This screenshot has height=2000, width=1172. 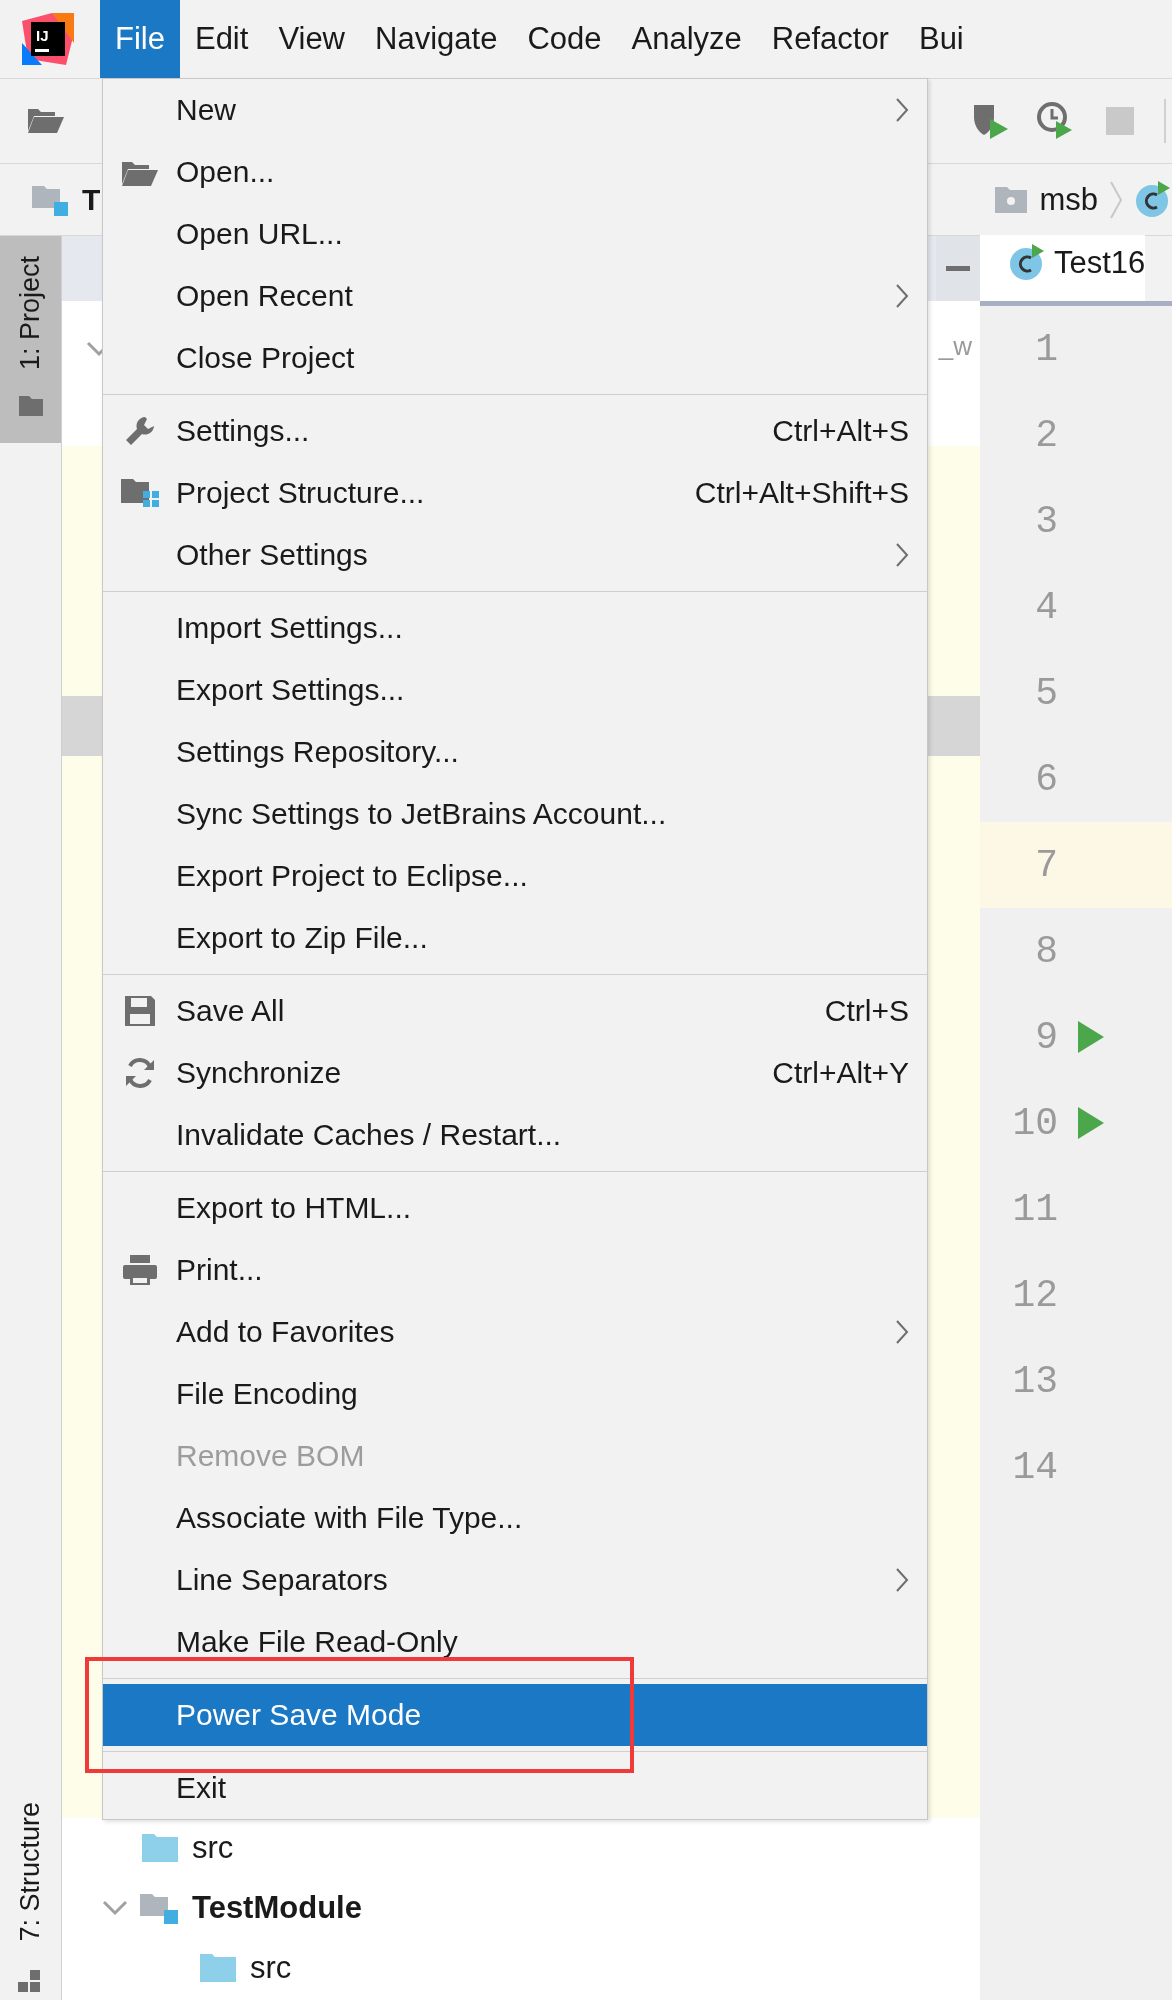 What do you see at coordinates (1046, 1037) in the screenshot?
I see `line-number: 9` at bounding box center [1046, 1037].